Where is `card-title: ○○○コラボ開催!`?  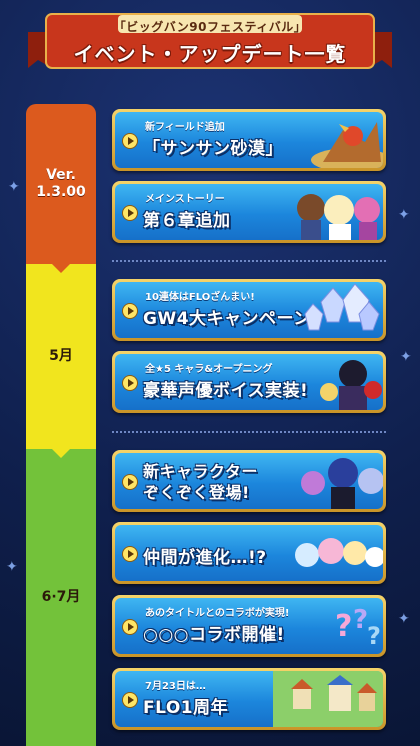
card-title: ○○○コラボ開催! is located at coordinates (214, 635).